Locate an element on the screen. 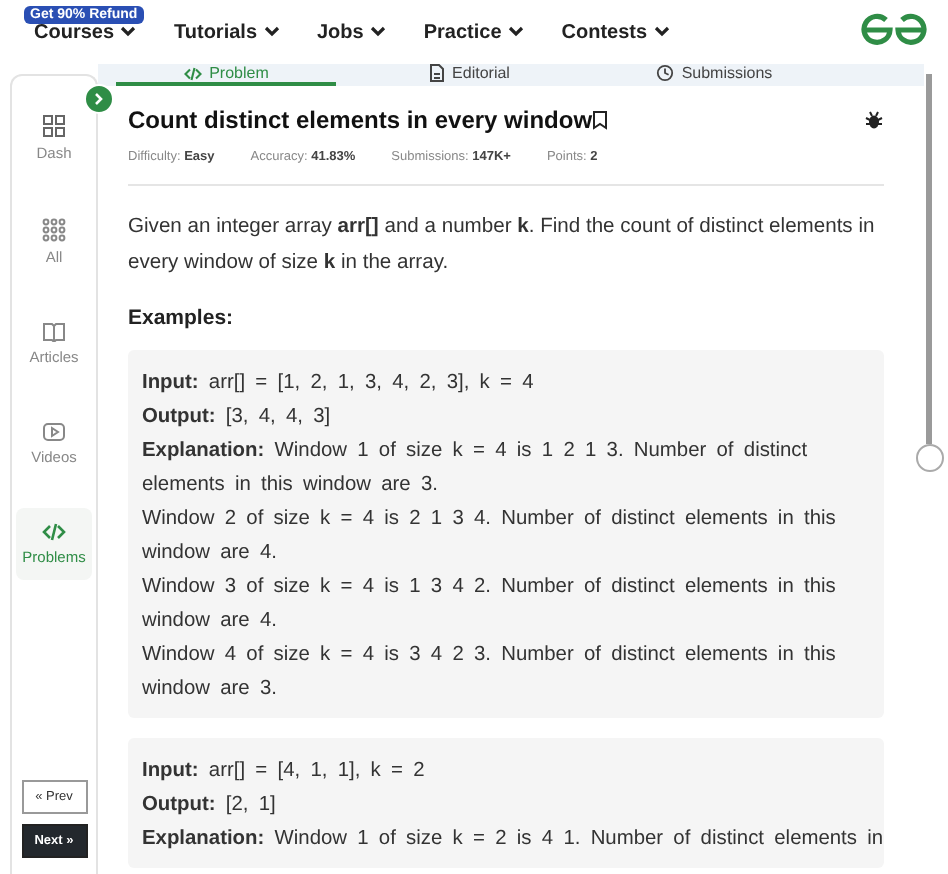  examples-heading: Examples: is located at coordinates (182, 318).